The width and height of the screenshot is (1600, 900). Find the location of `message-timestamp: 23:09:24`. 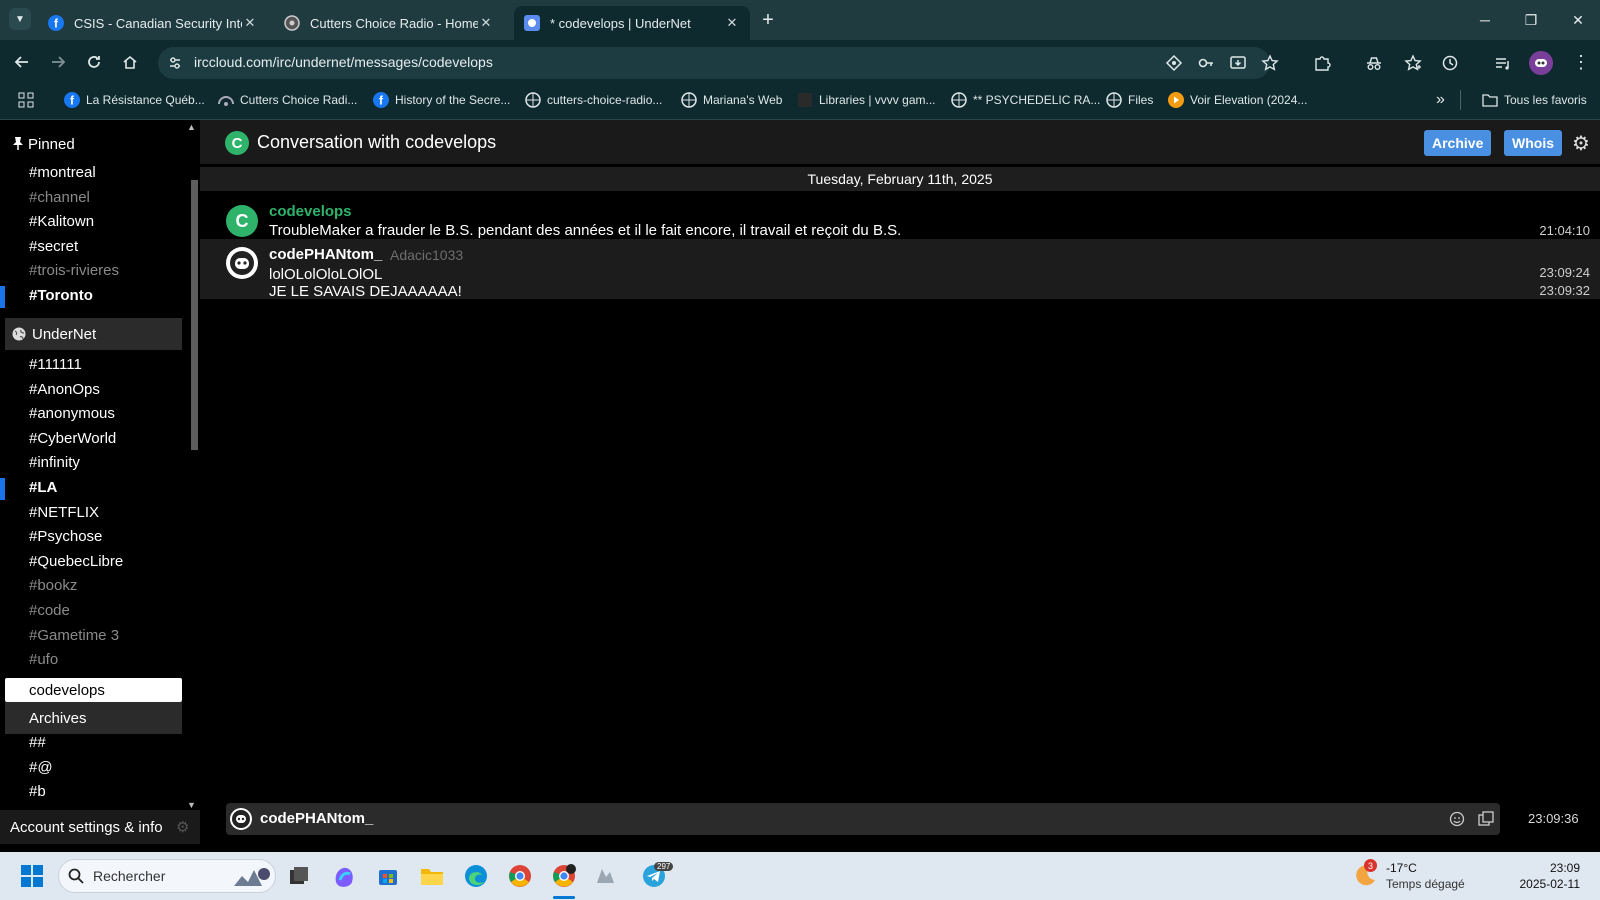

message-timestamp: 23:09:24 is located at coordinates (1564, 272).